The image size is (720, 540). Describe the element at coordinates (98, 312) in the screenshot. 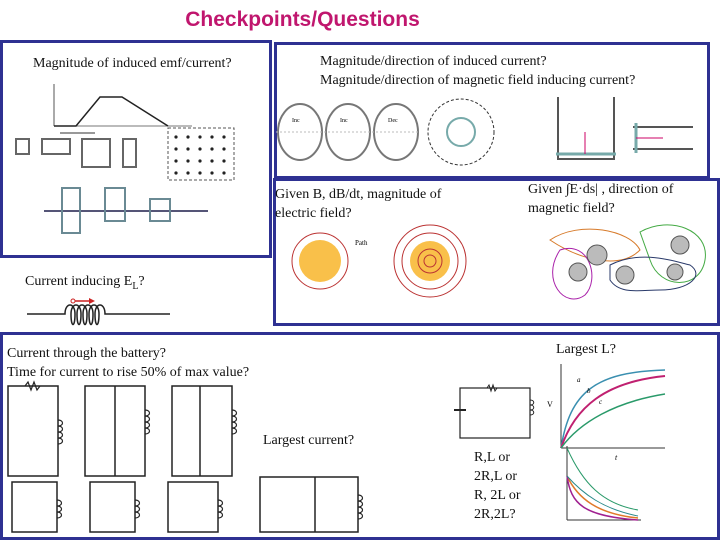

I see `inductor-diagram` at that location.